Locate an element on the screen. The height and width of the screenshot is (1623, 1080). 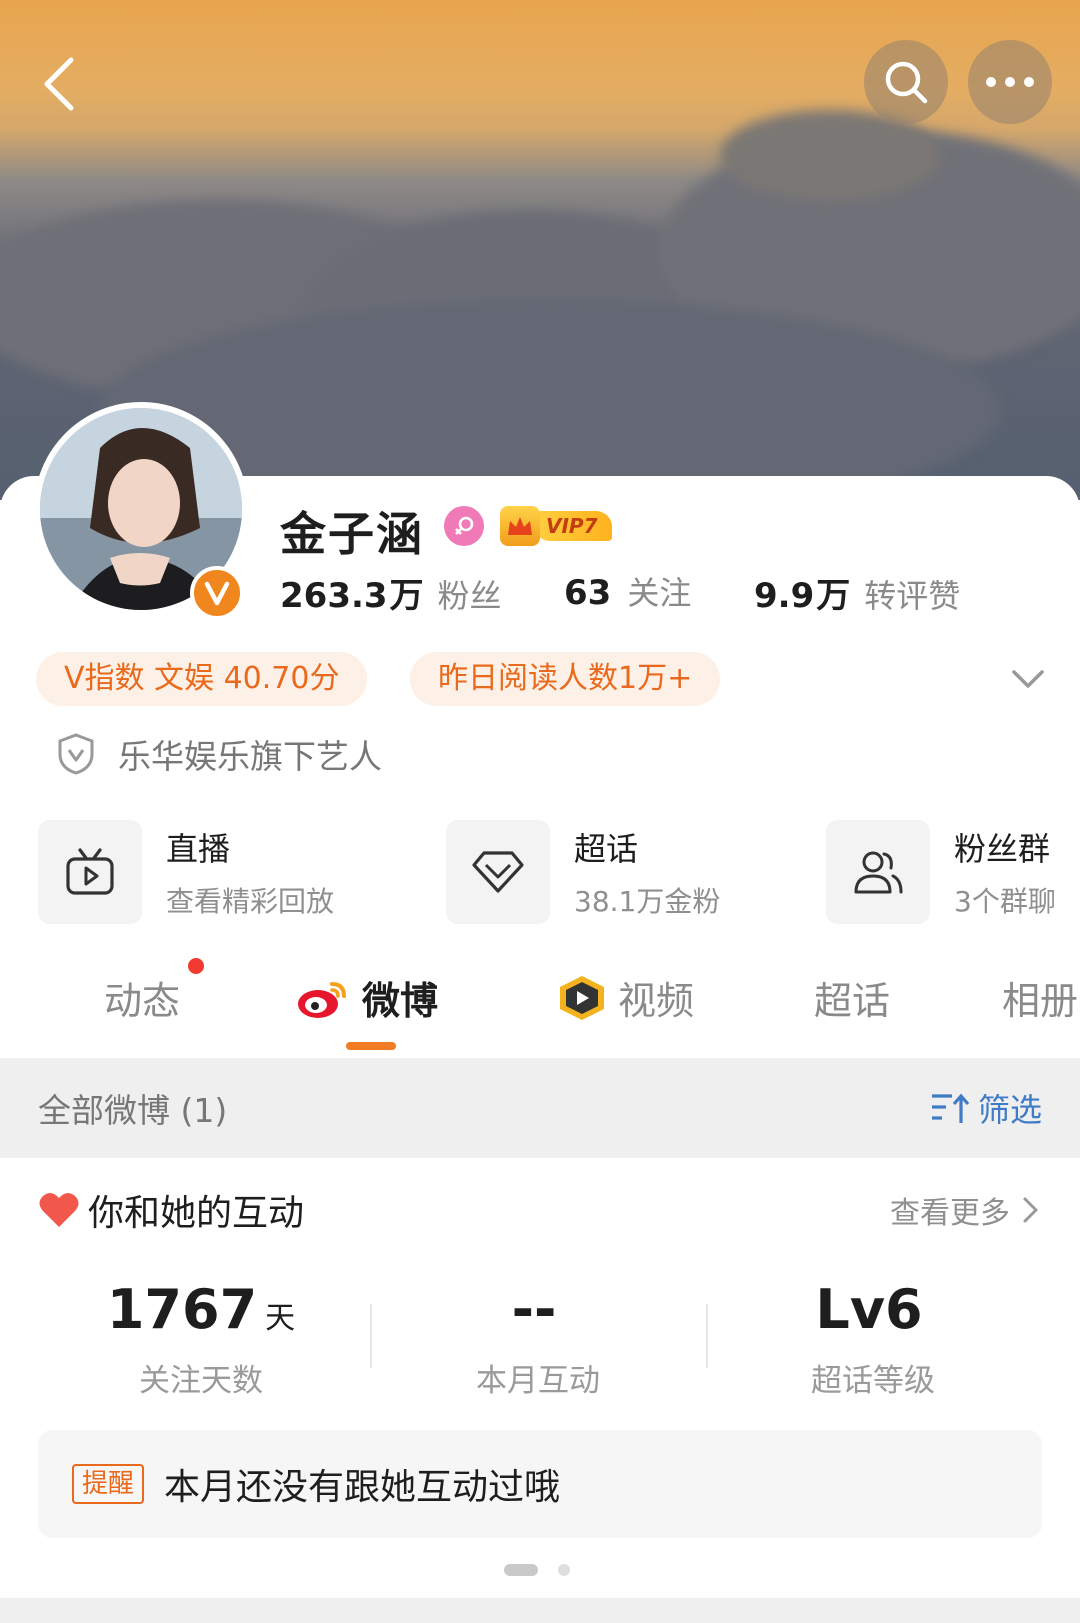
more-dots-icon is located at coordinates (1010, 82).